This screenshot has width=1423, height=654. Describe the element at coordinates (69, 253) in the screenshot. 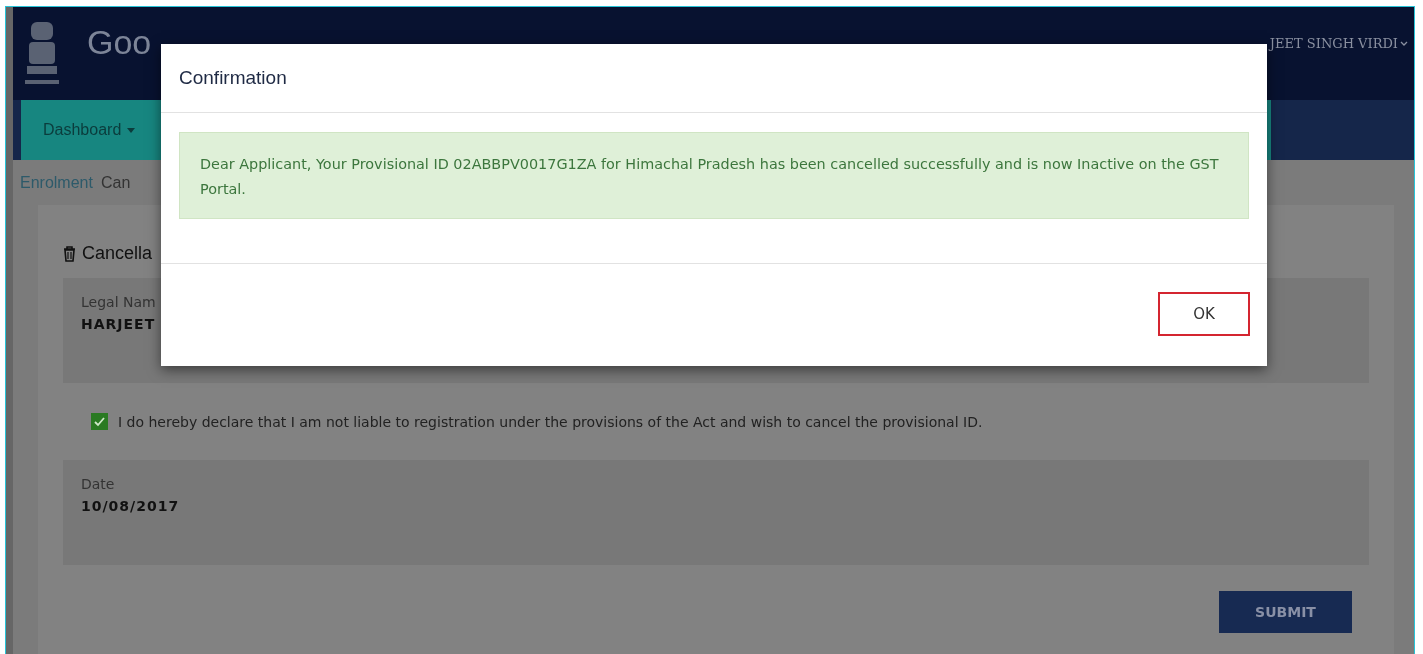

I see `trash-icon` at that location.